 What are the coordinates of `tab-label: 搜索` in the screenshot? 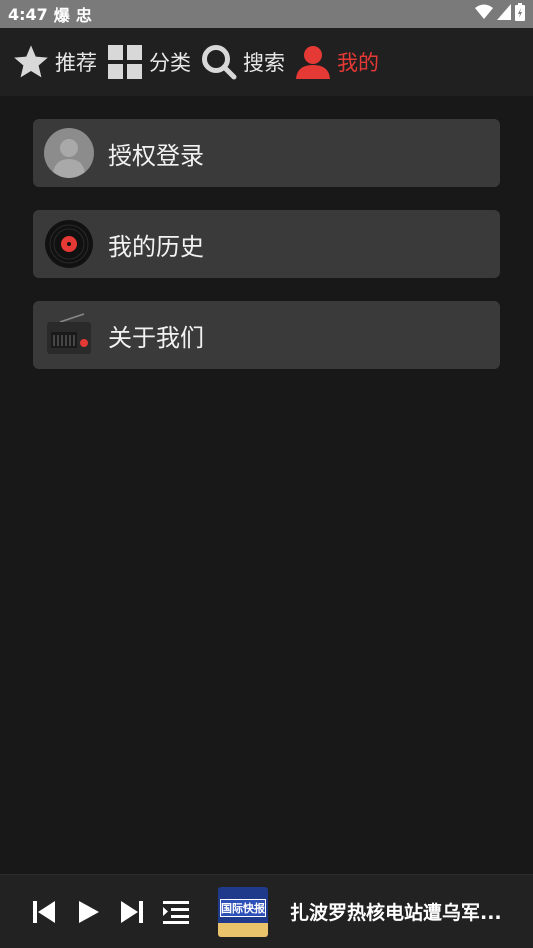 It's located at (264, 63).